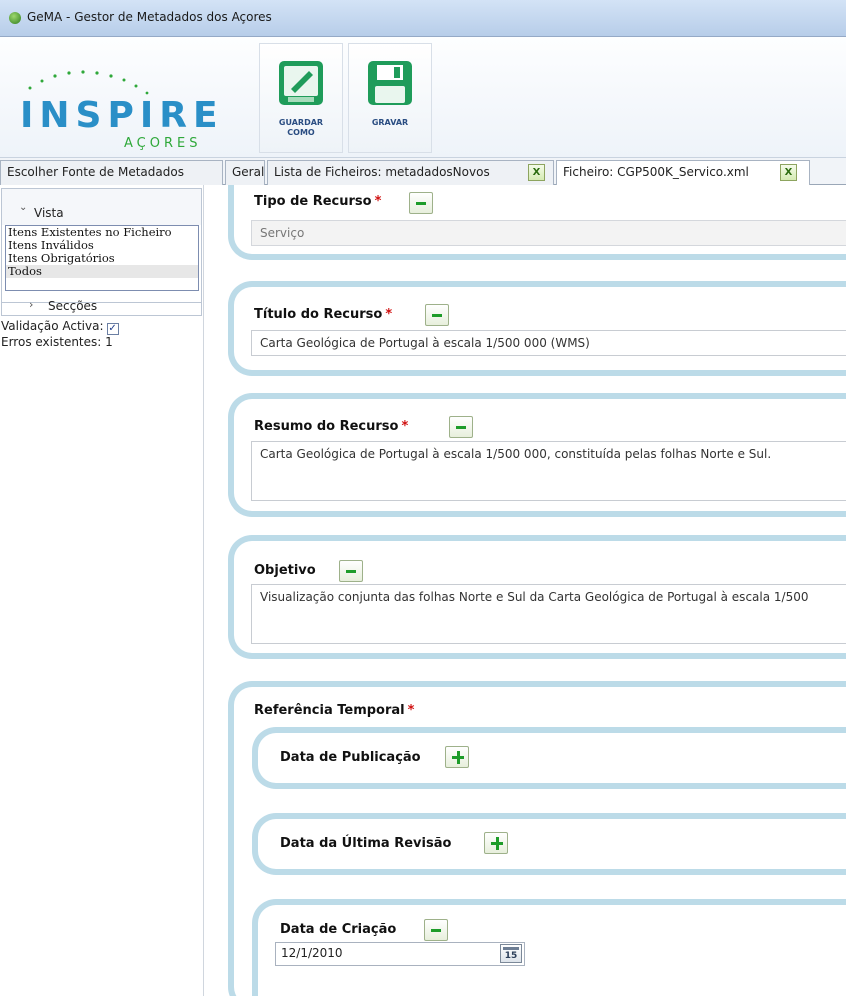  I want to click on tab-file-list: Lista de Ficheiros: metadadosNovos X, so click(410, 172).